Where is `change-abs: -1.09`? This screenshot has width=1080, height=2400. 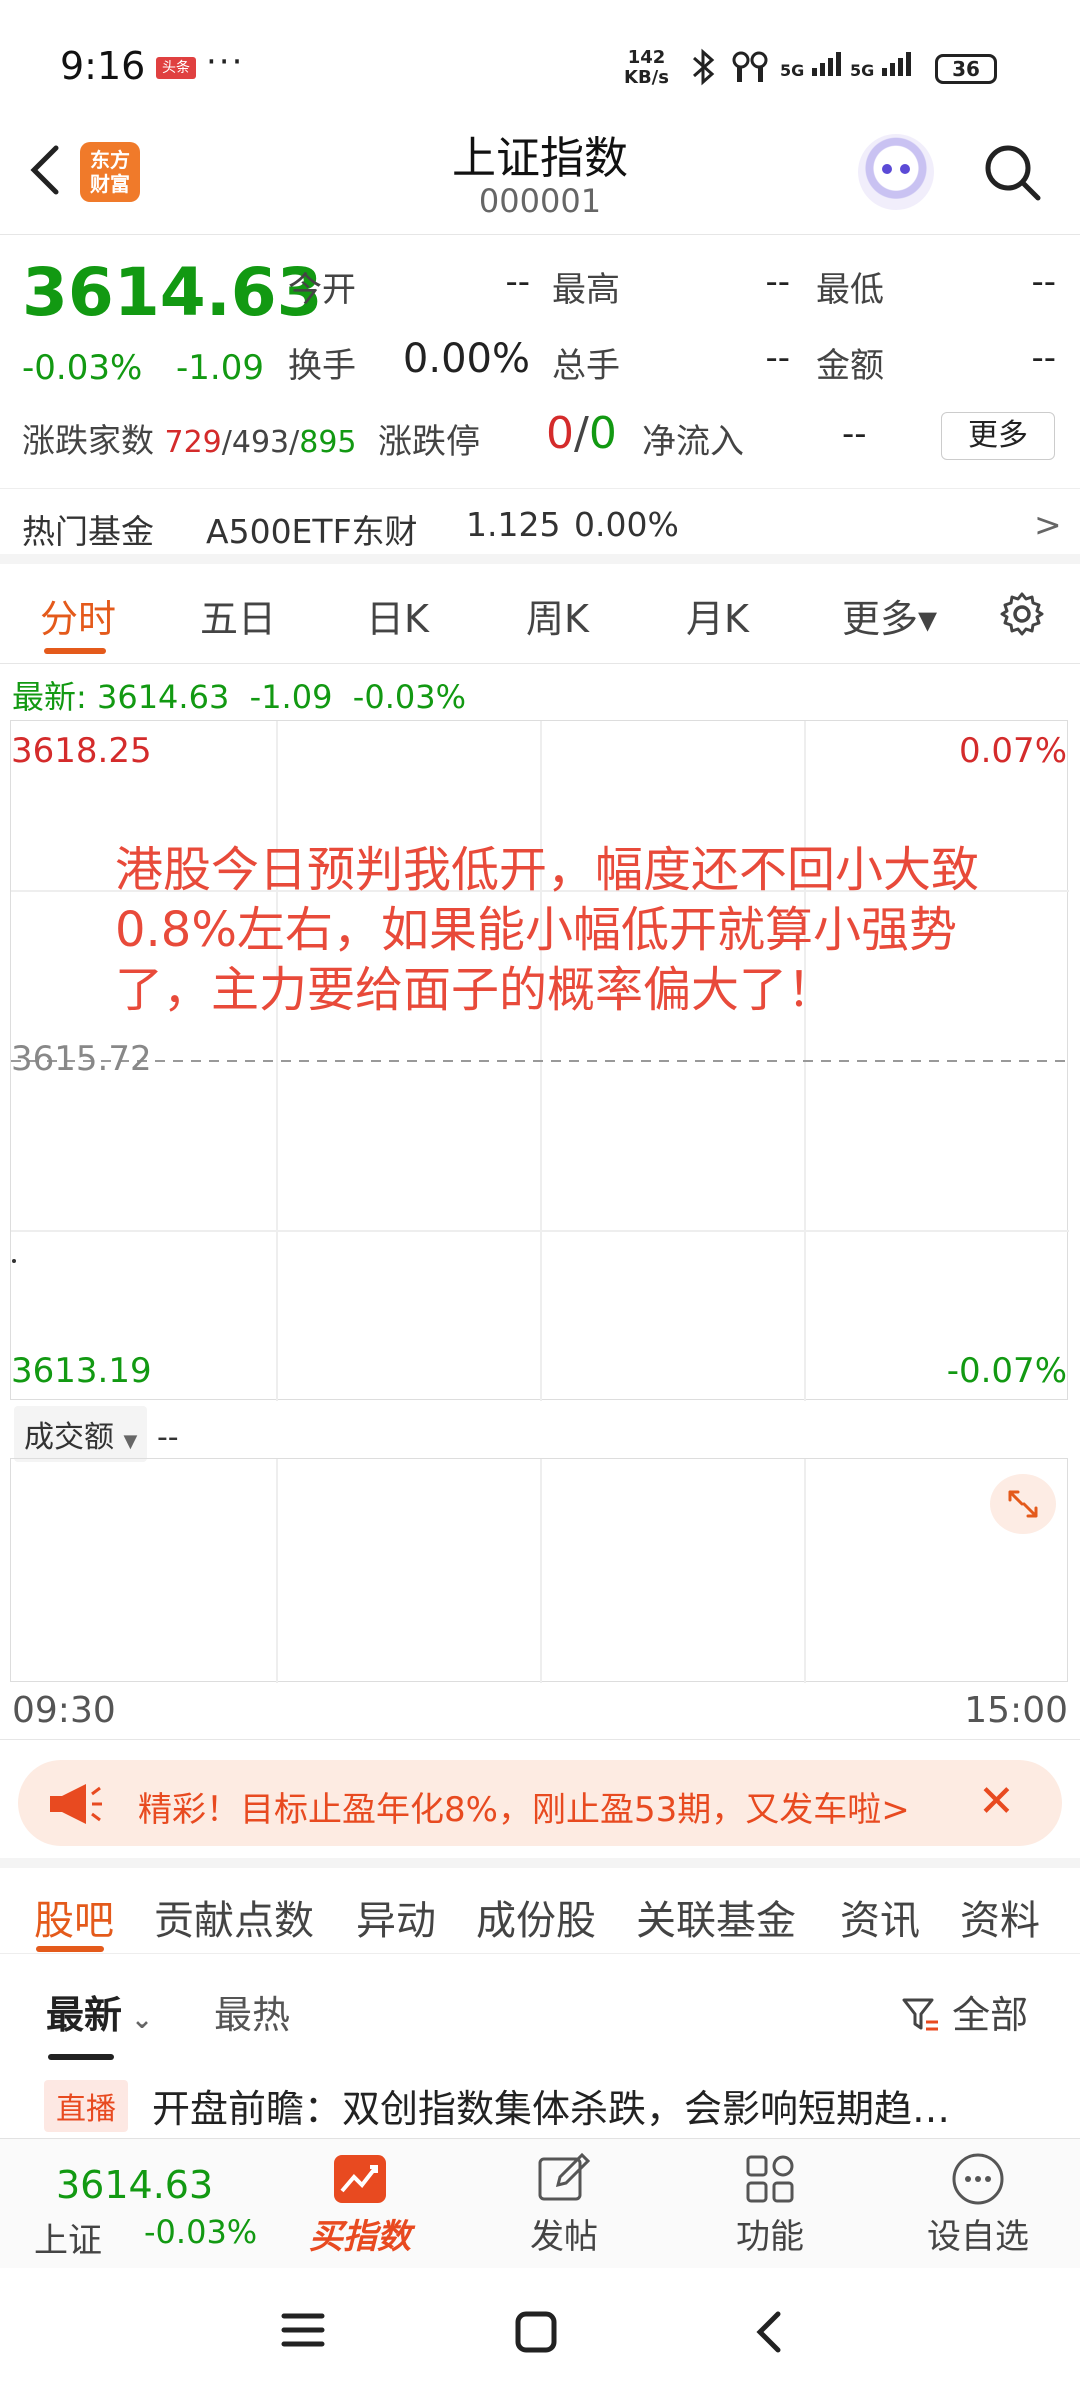 change-abs: -1.09 is located at coordinates (220, 368).